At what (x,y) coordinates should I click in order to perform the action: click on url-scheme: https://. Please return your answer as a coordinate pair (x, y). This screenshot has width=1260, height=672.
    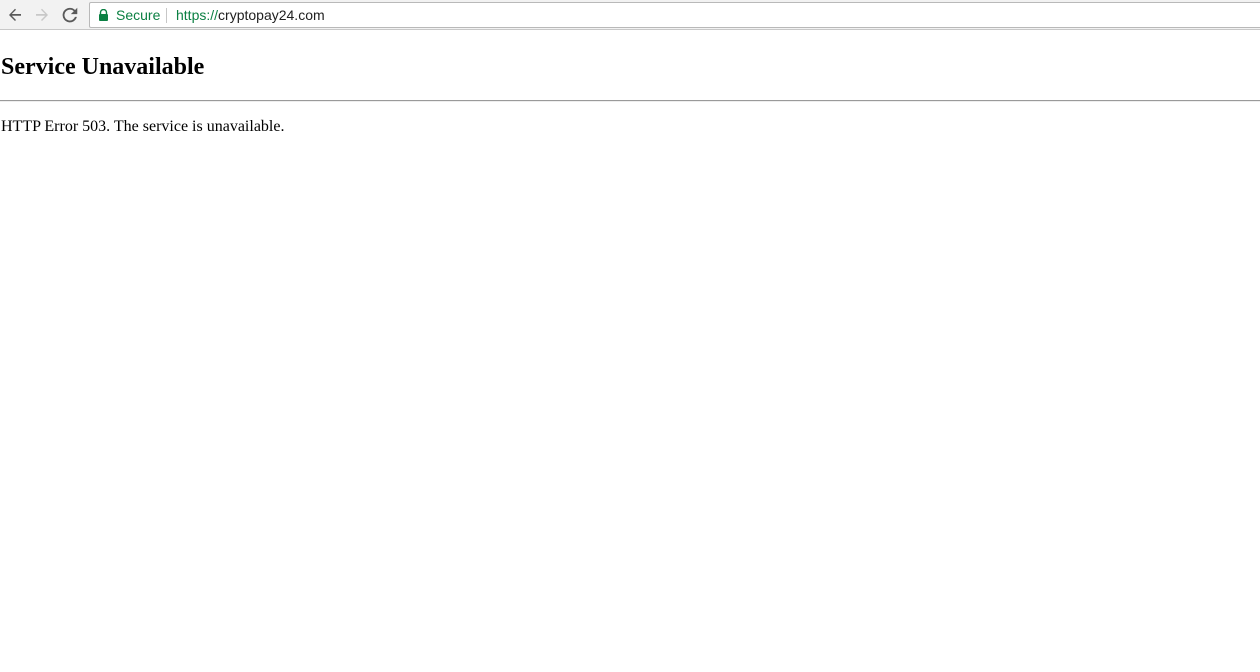
    Looking at the image, I should click on (197, 15).